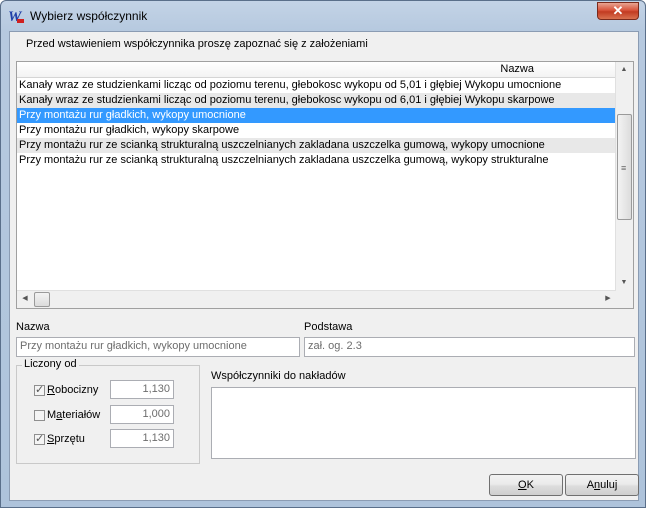  I want to click on robocizny-label: Robocizny, so click(72, 390).